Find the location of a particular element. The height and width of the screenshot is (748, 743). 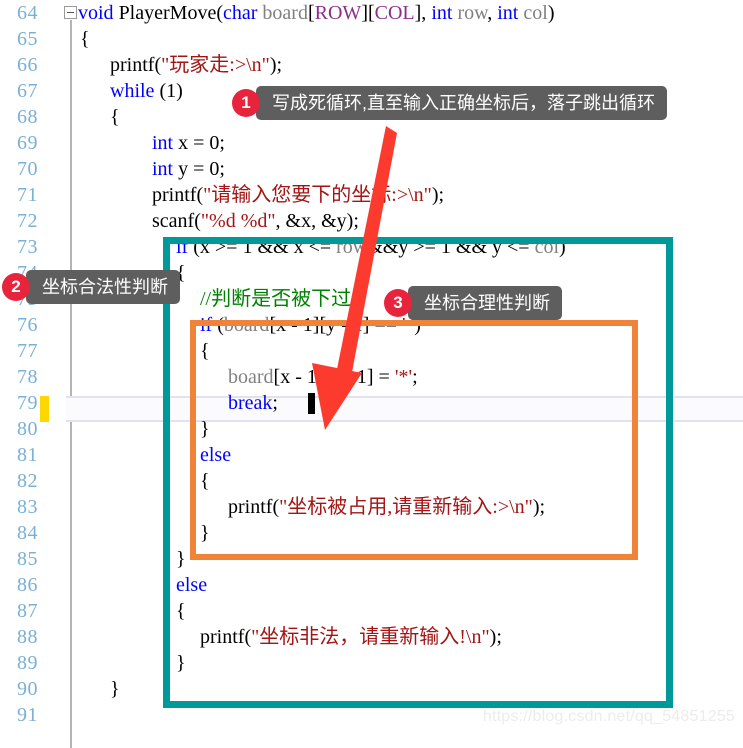

code-line-71: printf("请输入您要下的坐标:>\n"); is located at coordinates (298, 195).